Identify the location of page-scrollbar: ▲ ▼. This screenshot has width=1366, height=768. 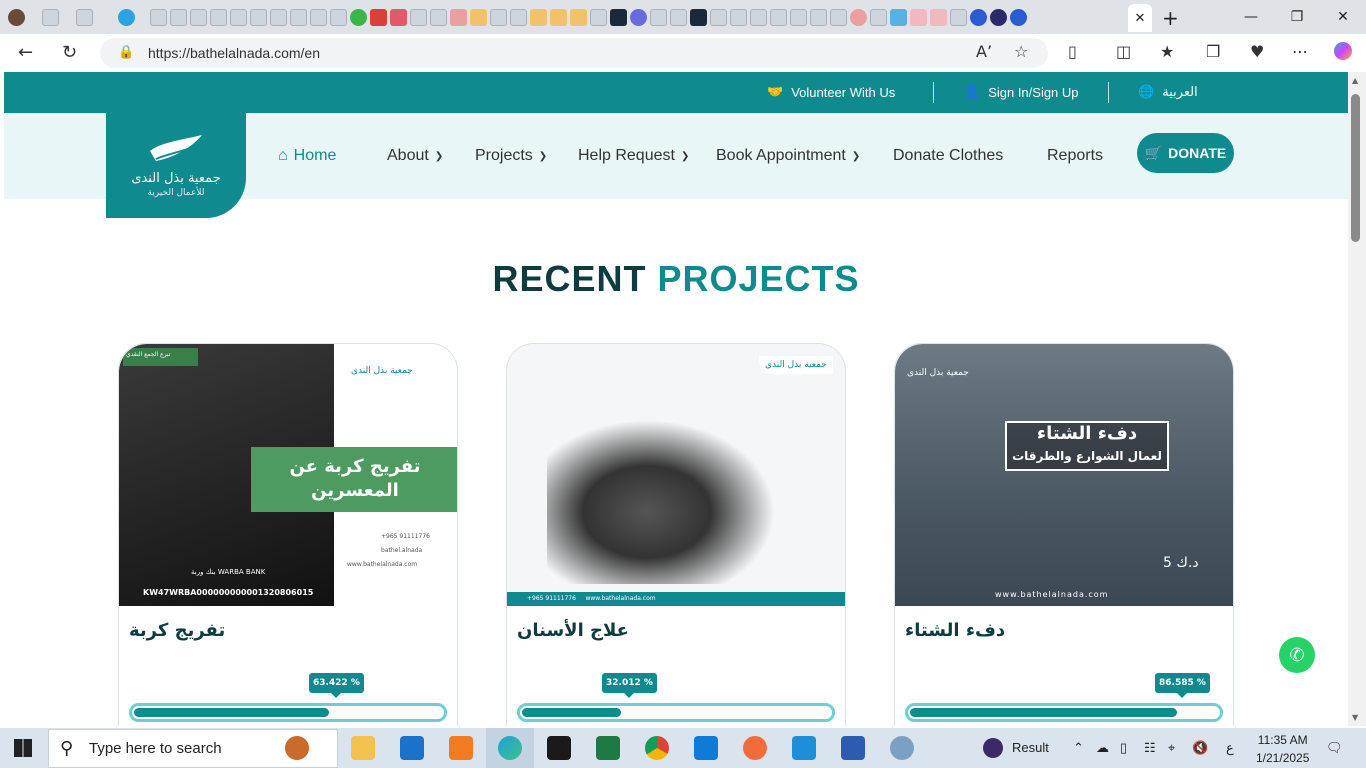
(1357, 399).